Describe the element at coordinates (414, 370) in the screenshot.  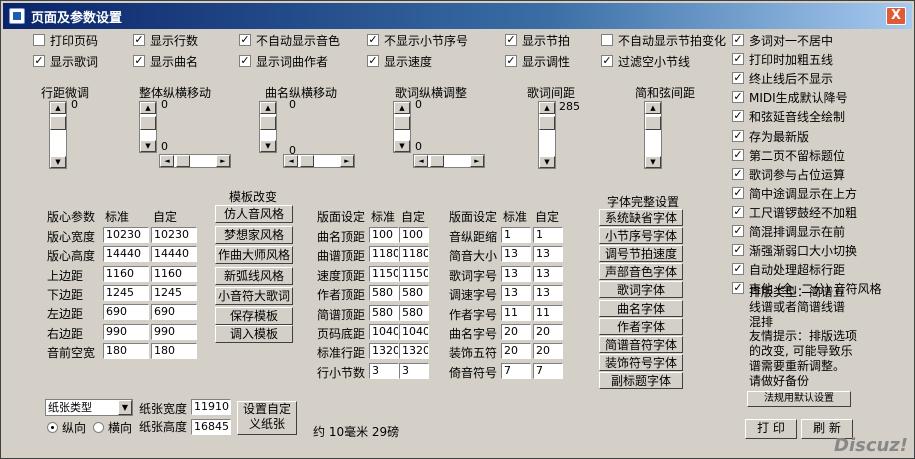
I see `page-table-field: 3` at that location.